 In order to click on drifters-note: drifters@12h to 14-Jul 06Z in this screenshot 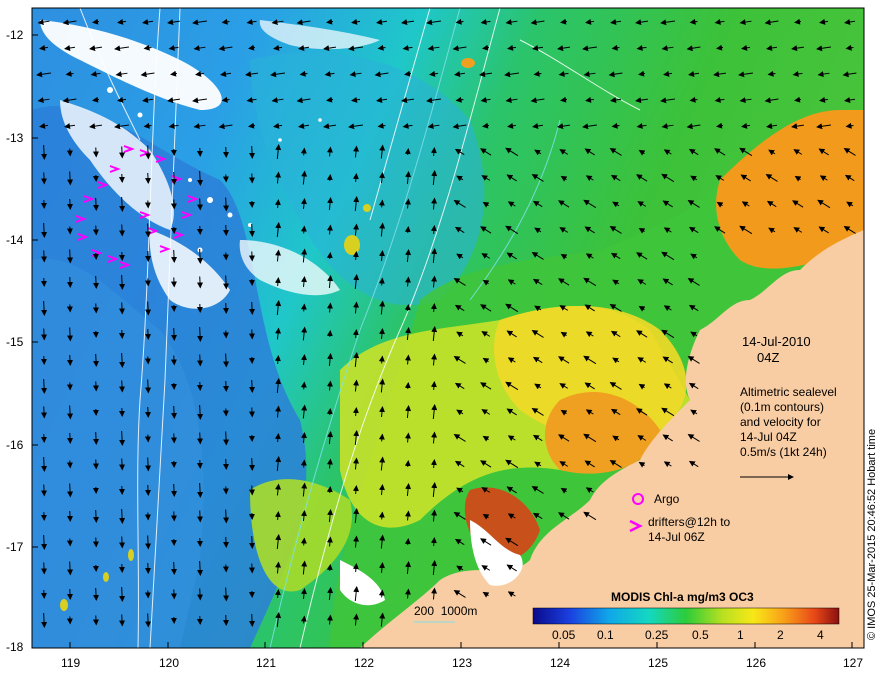, I will do `click(689, 530)`.